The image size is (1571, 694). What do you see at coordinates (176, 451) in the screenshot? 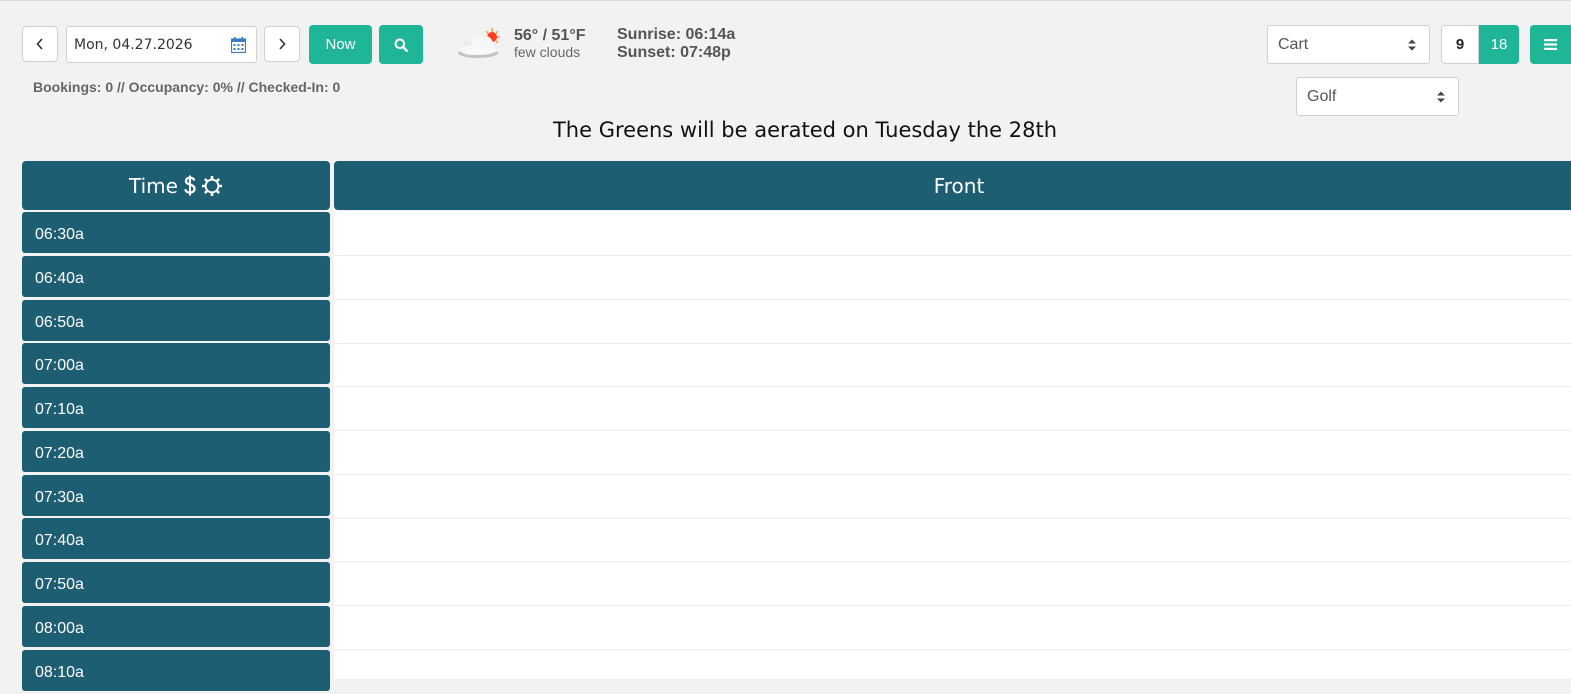
I see `tee-time-slot: 07:20a` at bounding box center [176, 451].